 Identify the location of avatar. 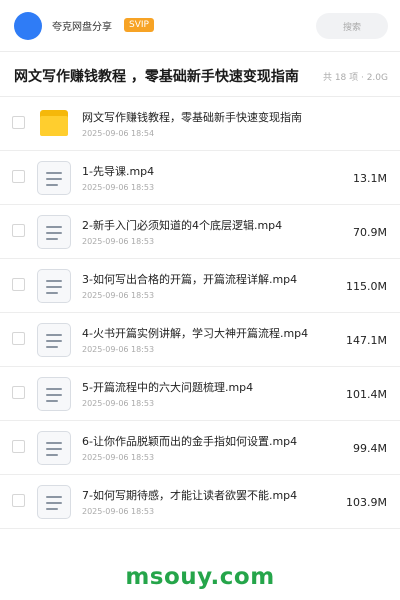
(28, 26).